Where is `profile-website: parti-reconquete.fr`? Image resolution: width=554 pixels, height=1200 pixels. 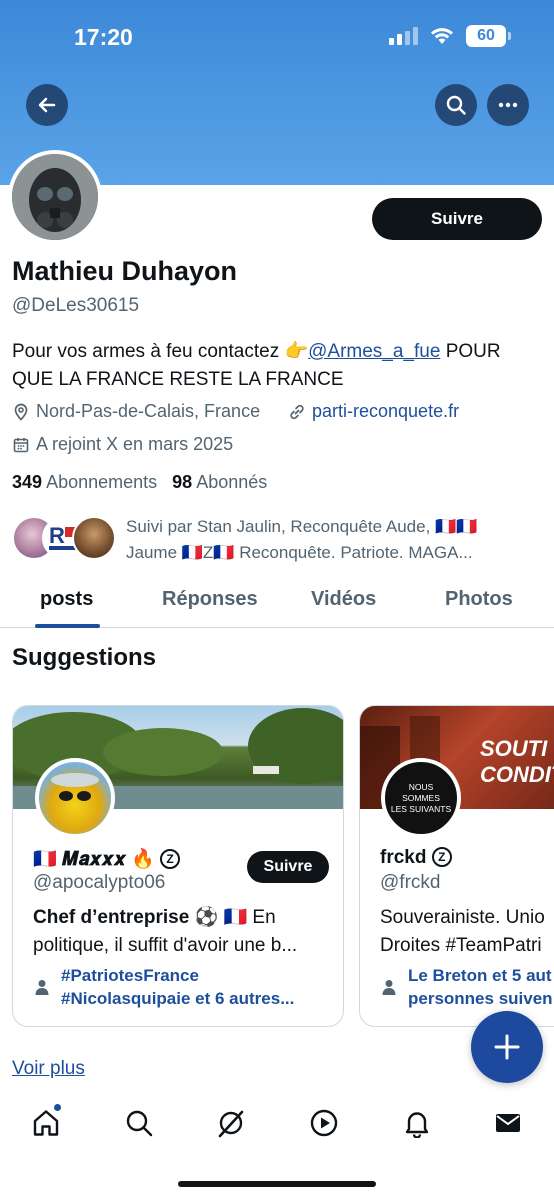
profile-website: parti-reconquete.fr is located at coordinates (373, 411).